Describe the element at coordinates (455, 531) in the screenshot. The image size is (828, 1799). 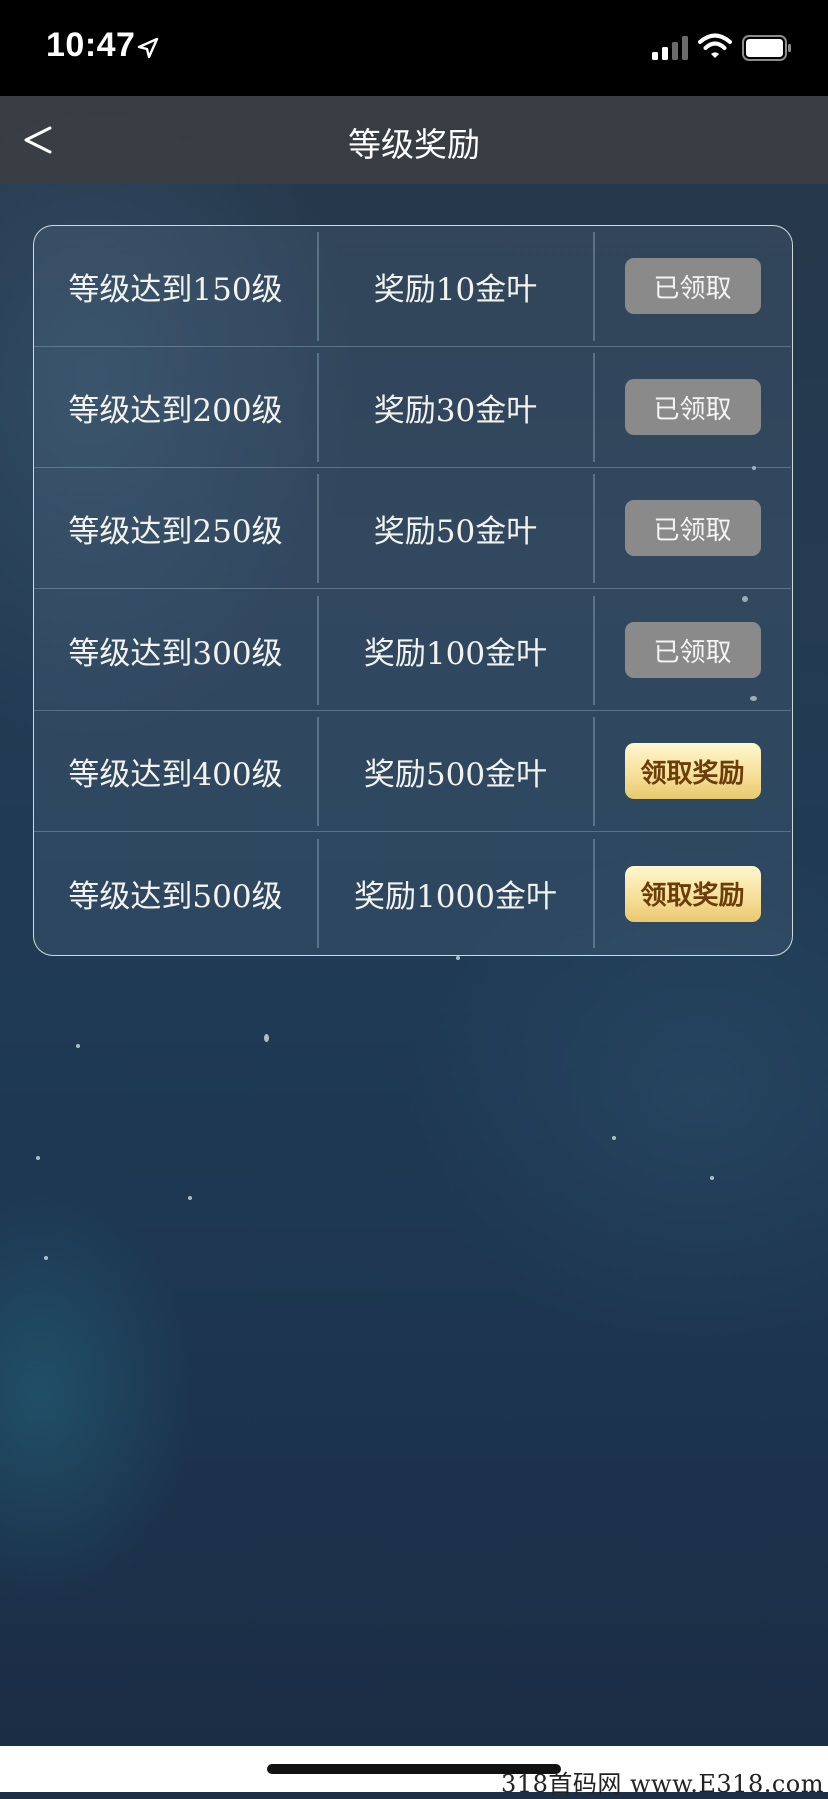
I see `reward-amount: 奖励50金叶` at that location.